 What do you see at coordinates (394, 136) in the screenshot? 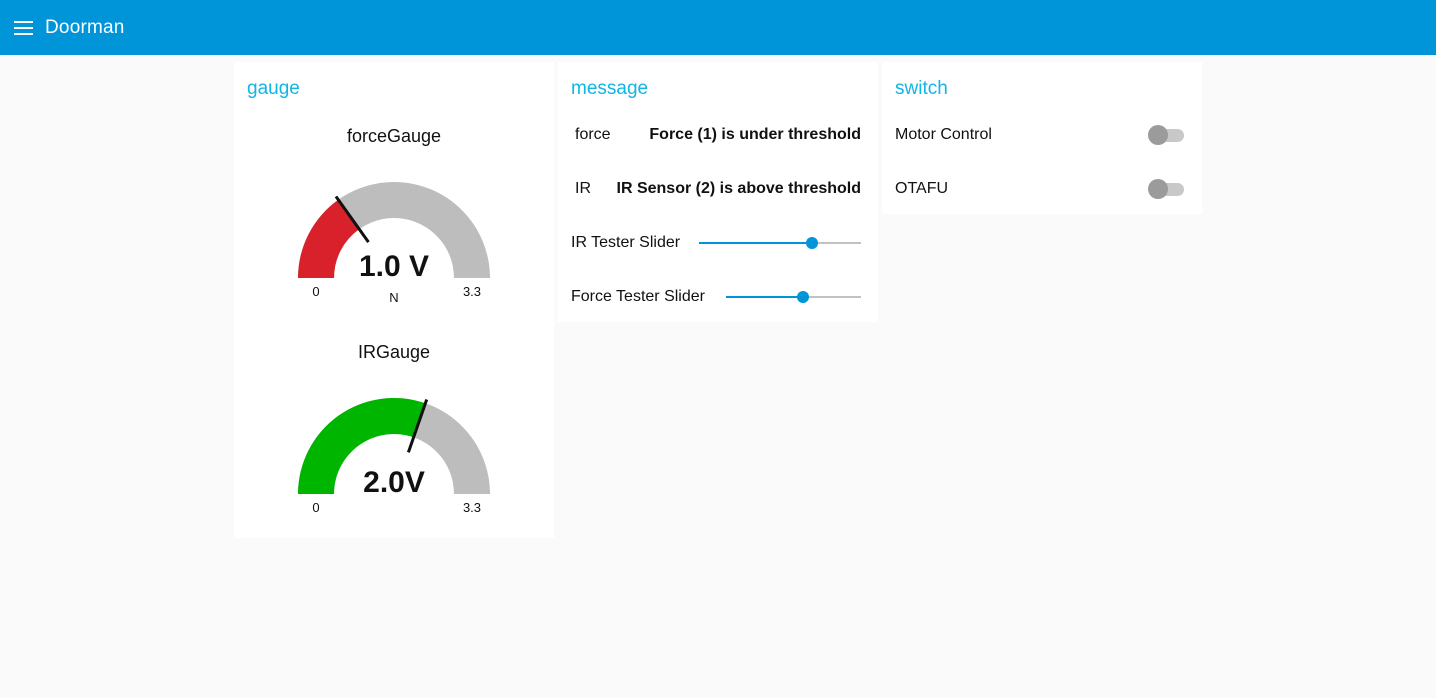
I see `gauge-label: forceGauge` at bounding box center [394, 136].